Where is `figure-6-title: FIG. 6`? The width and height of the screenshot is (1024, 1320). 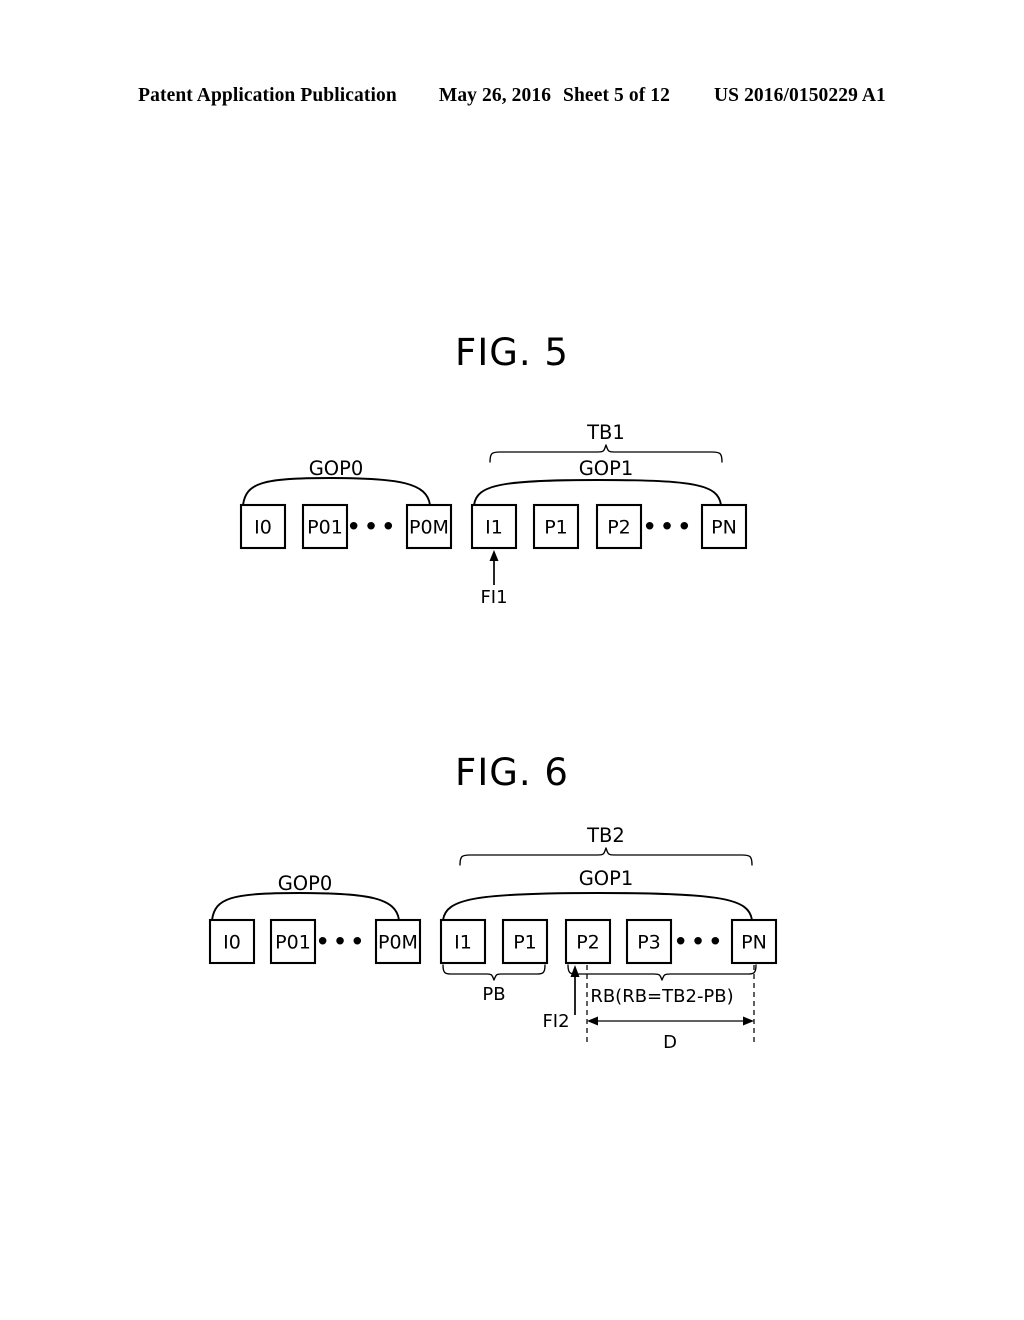 figure-6-title: FIG. 6 is located at coordinates (512, 772).